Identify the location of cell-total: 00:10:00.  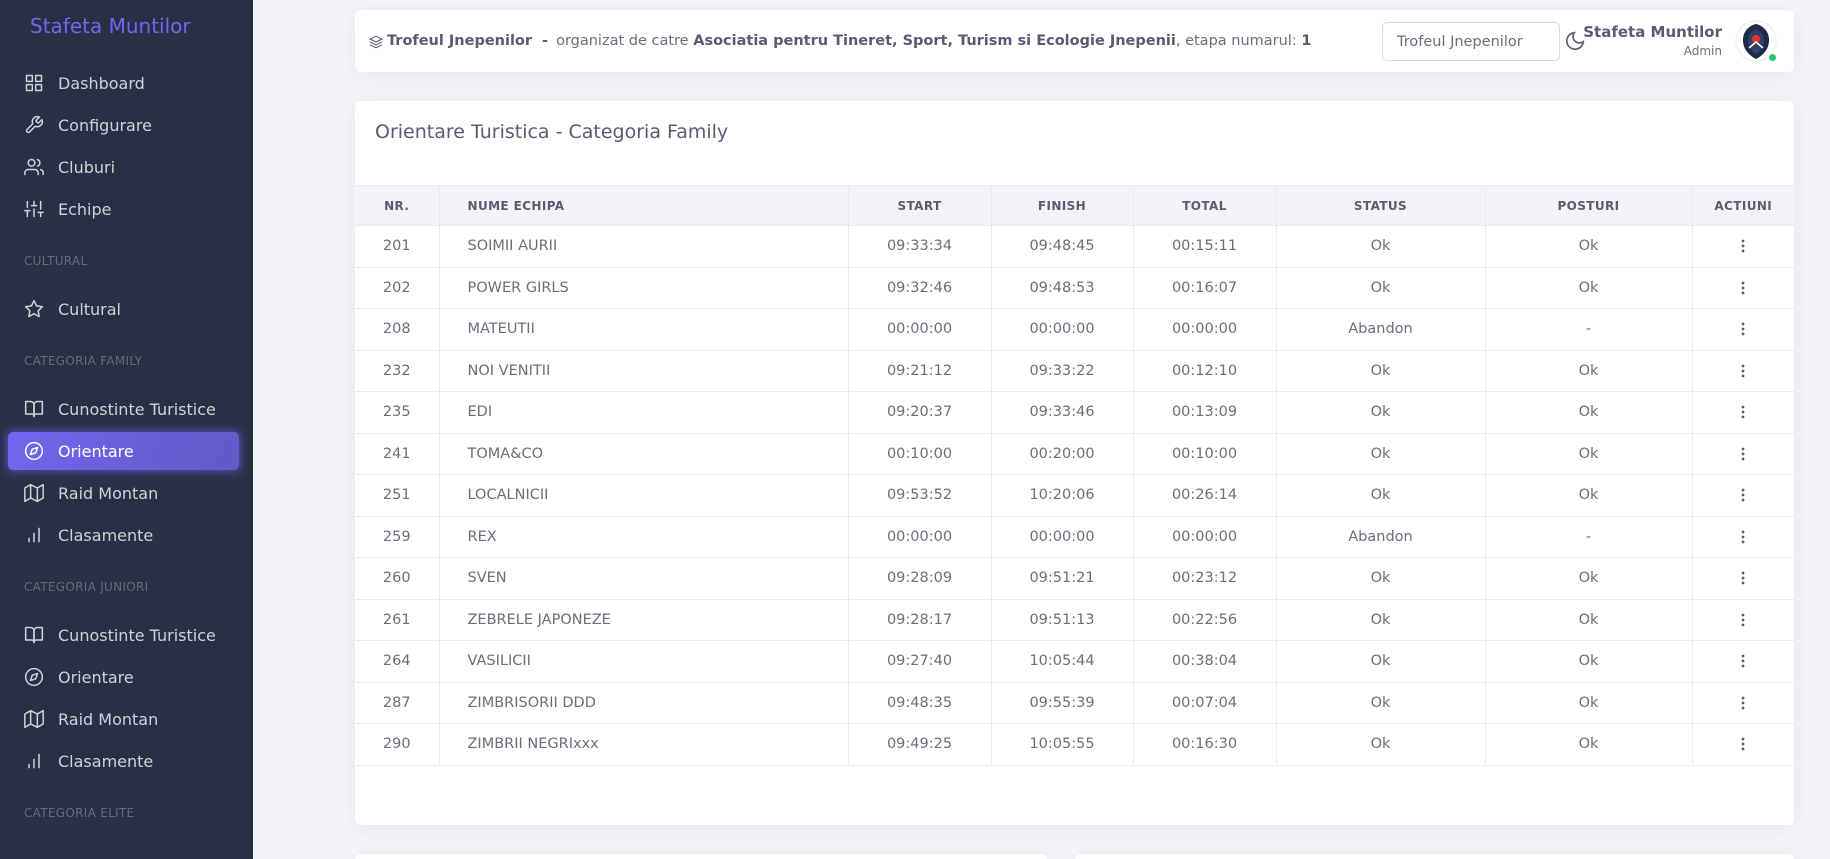
(1205, 453).